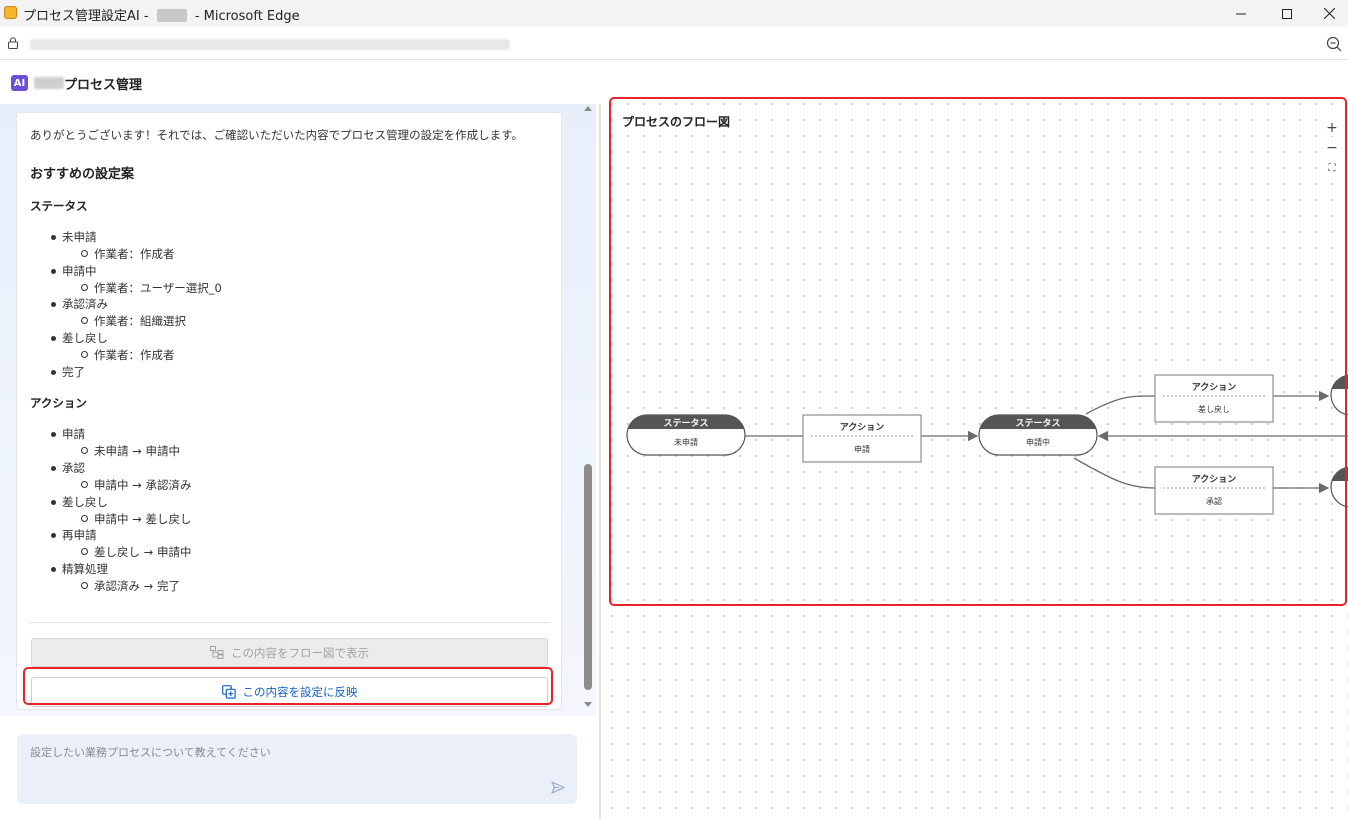 This screenshot has height=819, width=1348. I want to click on status-item: 完了, so click(68, 372).